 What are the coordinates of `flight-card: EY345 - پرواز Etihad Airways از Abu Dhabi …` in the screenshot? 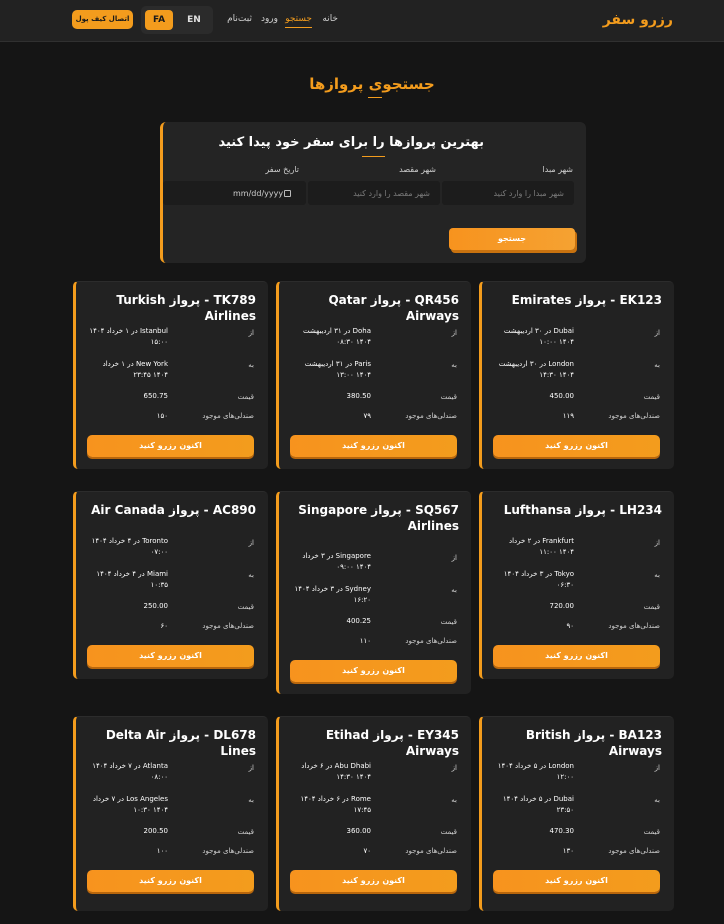 It's located at (373, 813).